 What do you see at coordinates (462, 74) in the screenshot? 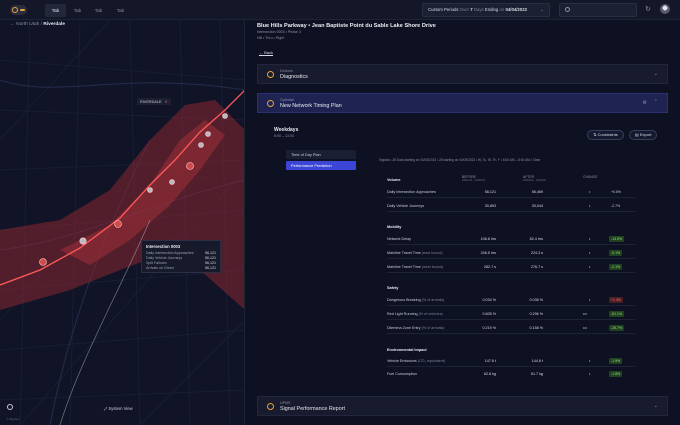
I see `section-diagnostics: Devices Diagnostics ⌄` at bounding box center [462, 74].